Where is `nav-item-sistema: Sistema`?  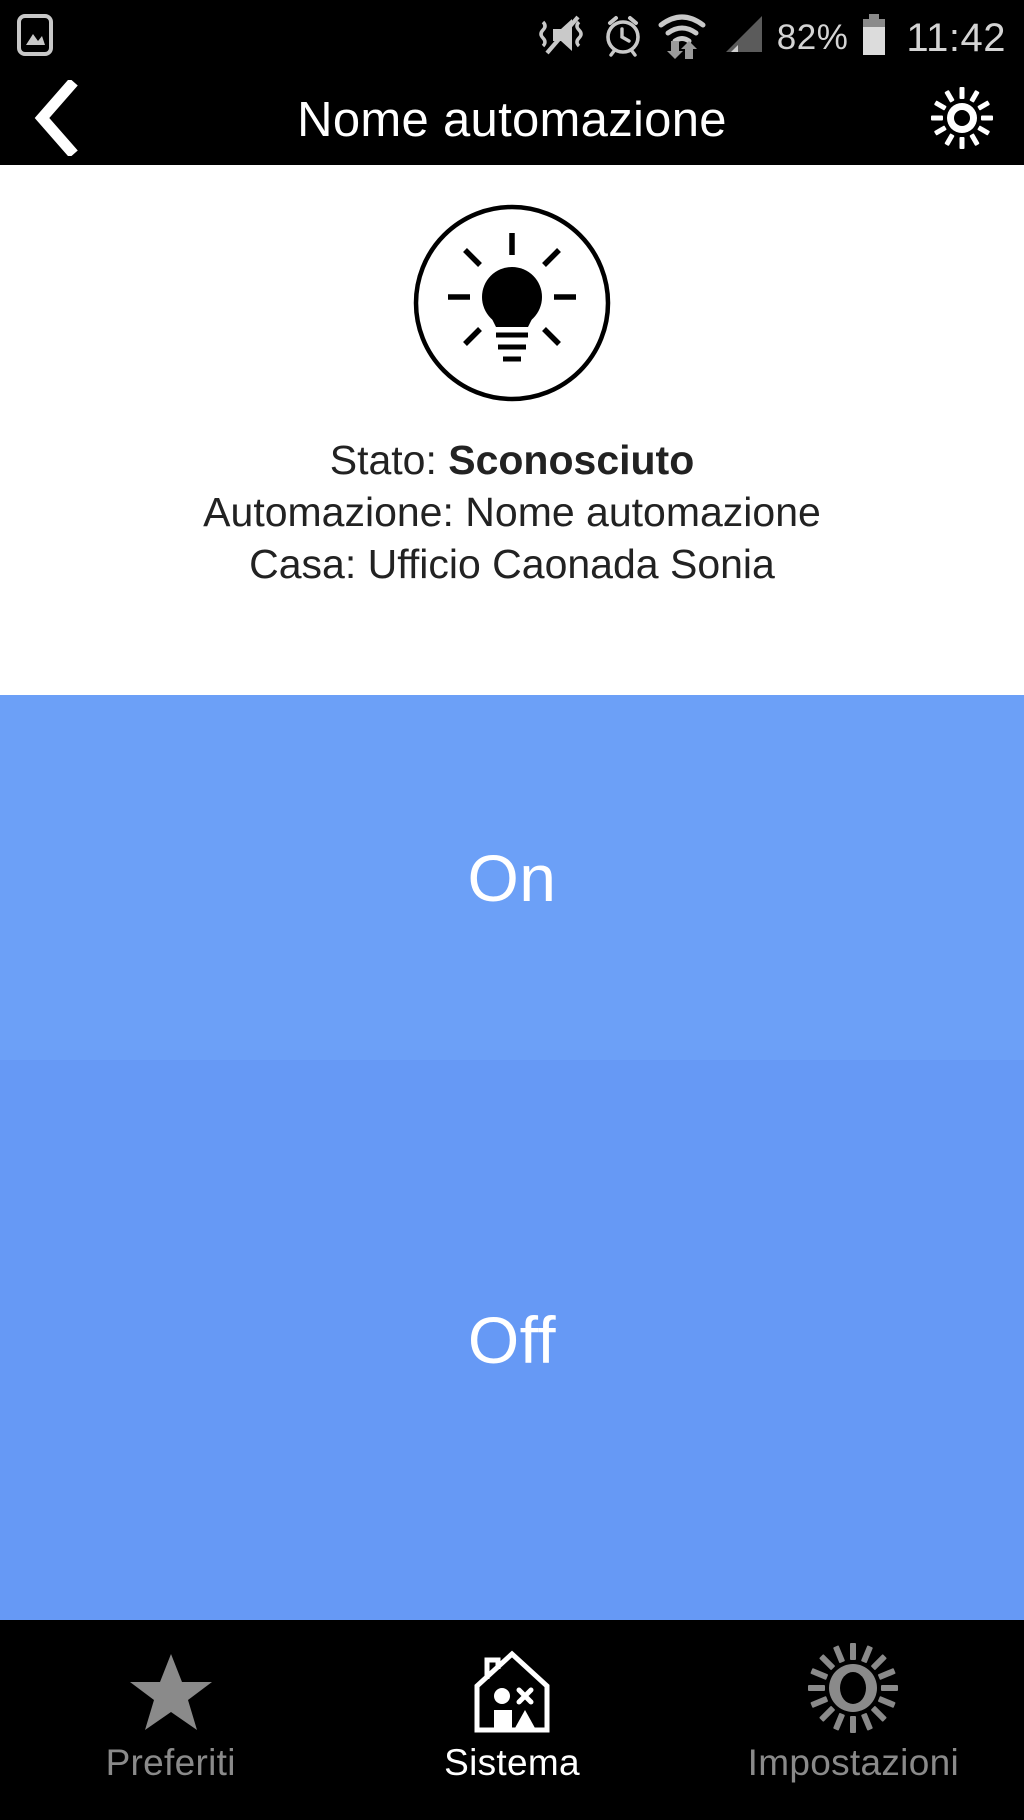 nav-item-sistema: Sistema is located at coordinates (511, 1720).